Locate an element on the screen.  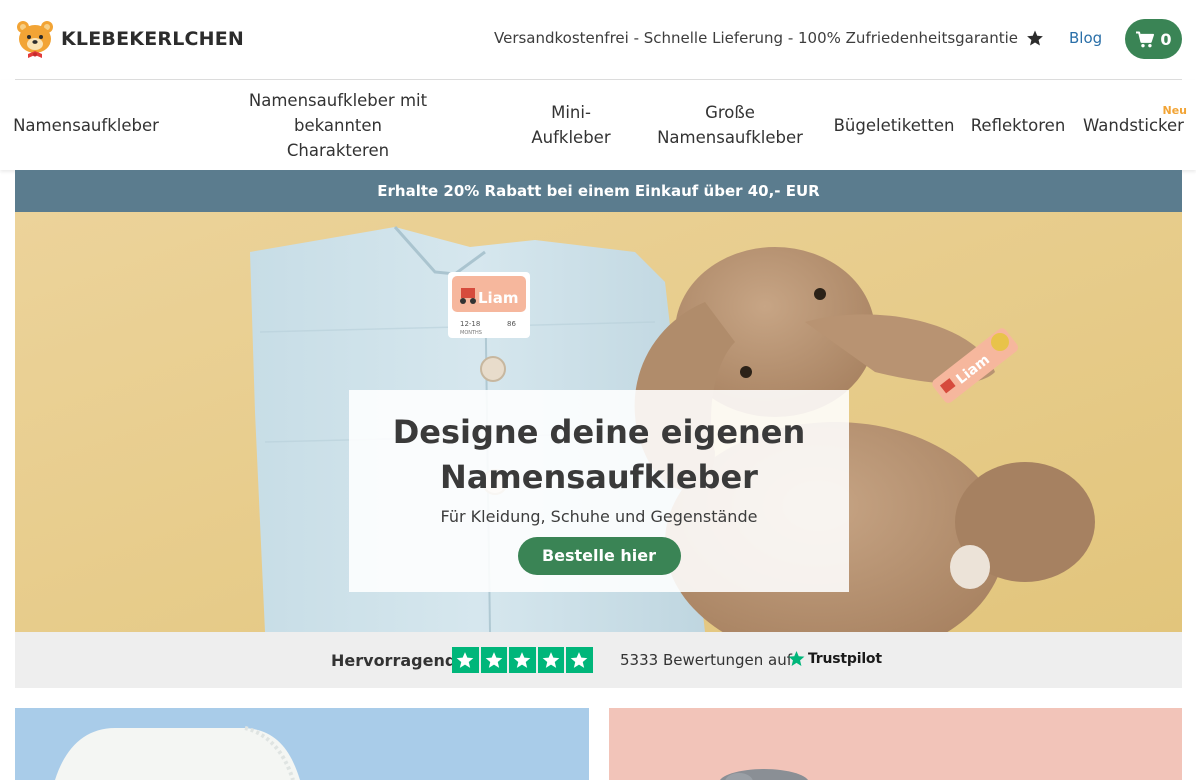
category-tile-clothing is located at coordinates (302, 744).